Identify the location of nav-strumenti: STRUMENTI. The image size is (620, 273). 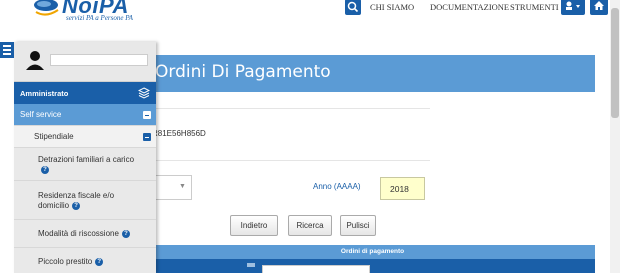
(534, 7).